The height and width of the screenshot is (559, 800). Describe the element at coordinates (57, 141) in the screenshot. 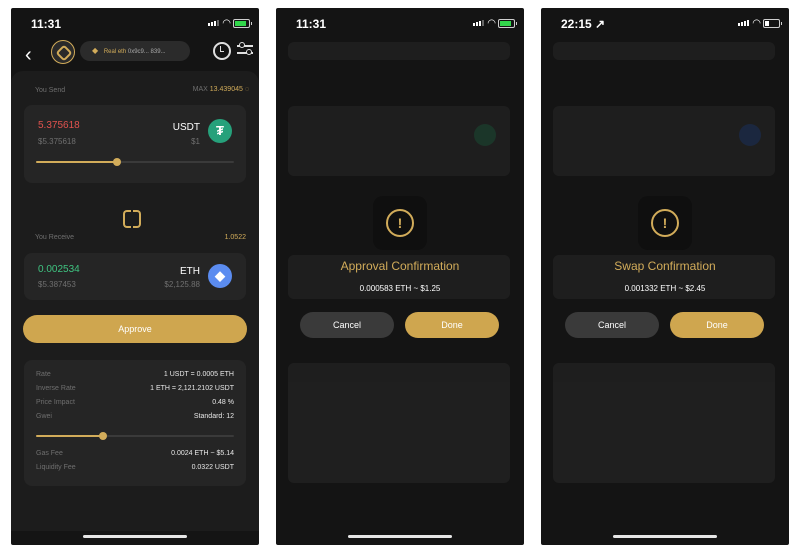

I see `send-usd-value: $5.375618` at that location.